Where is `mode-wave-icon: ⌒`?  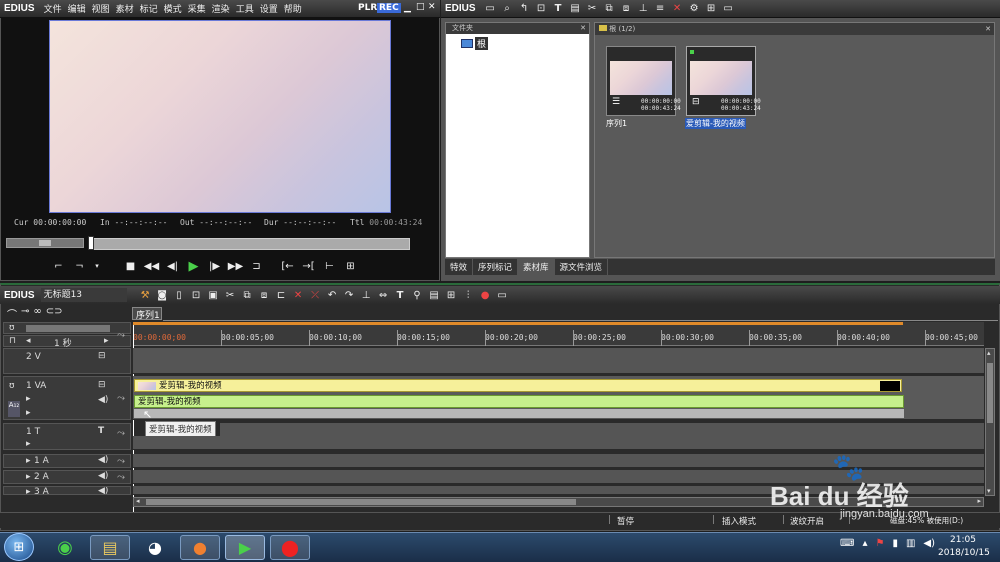
mode-wave-icon: ⌒ is located at coordinates (12, 313).